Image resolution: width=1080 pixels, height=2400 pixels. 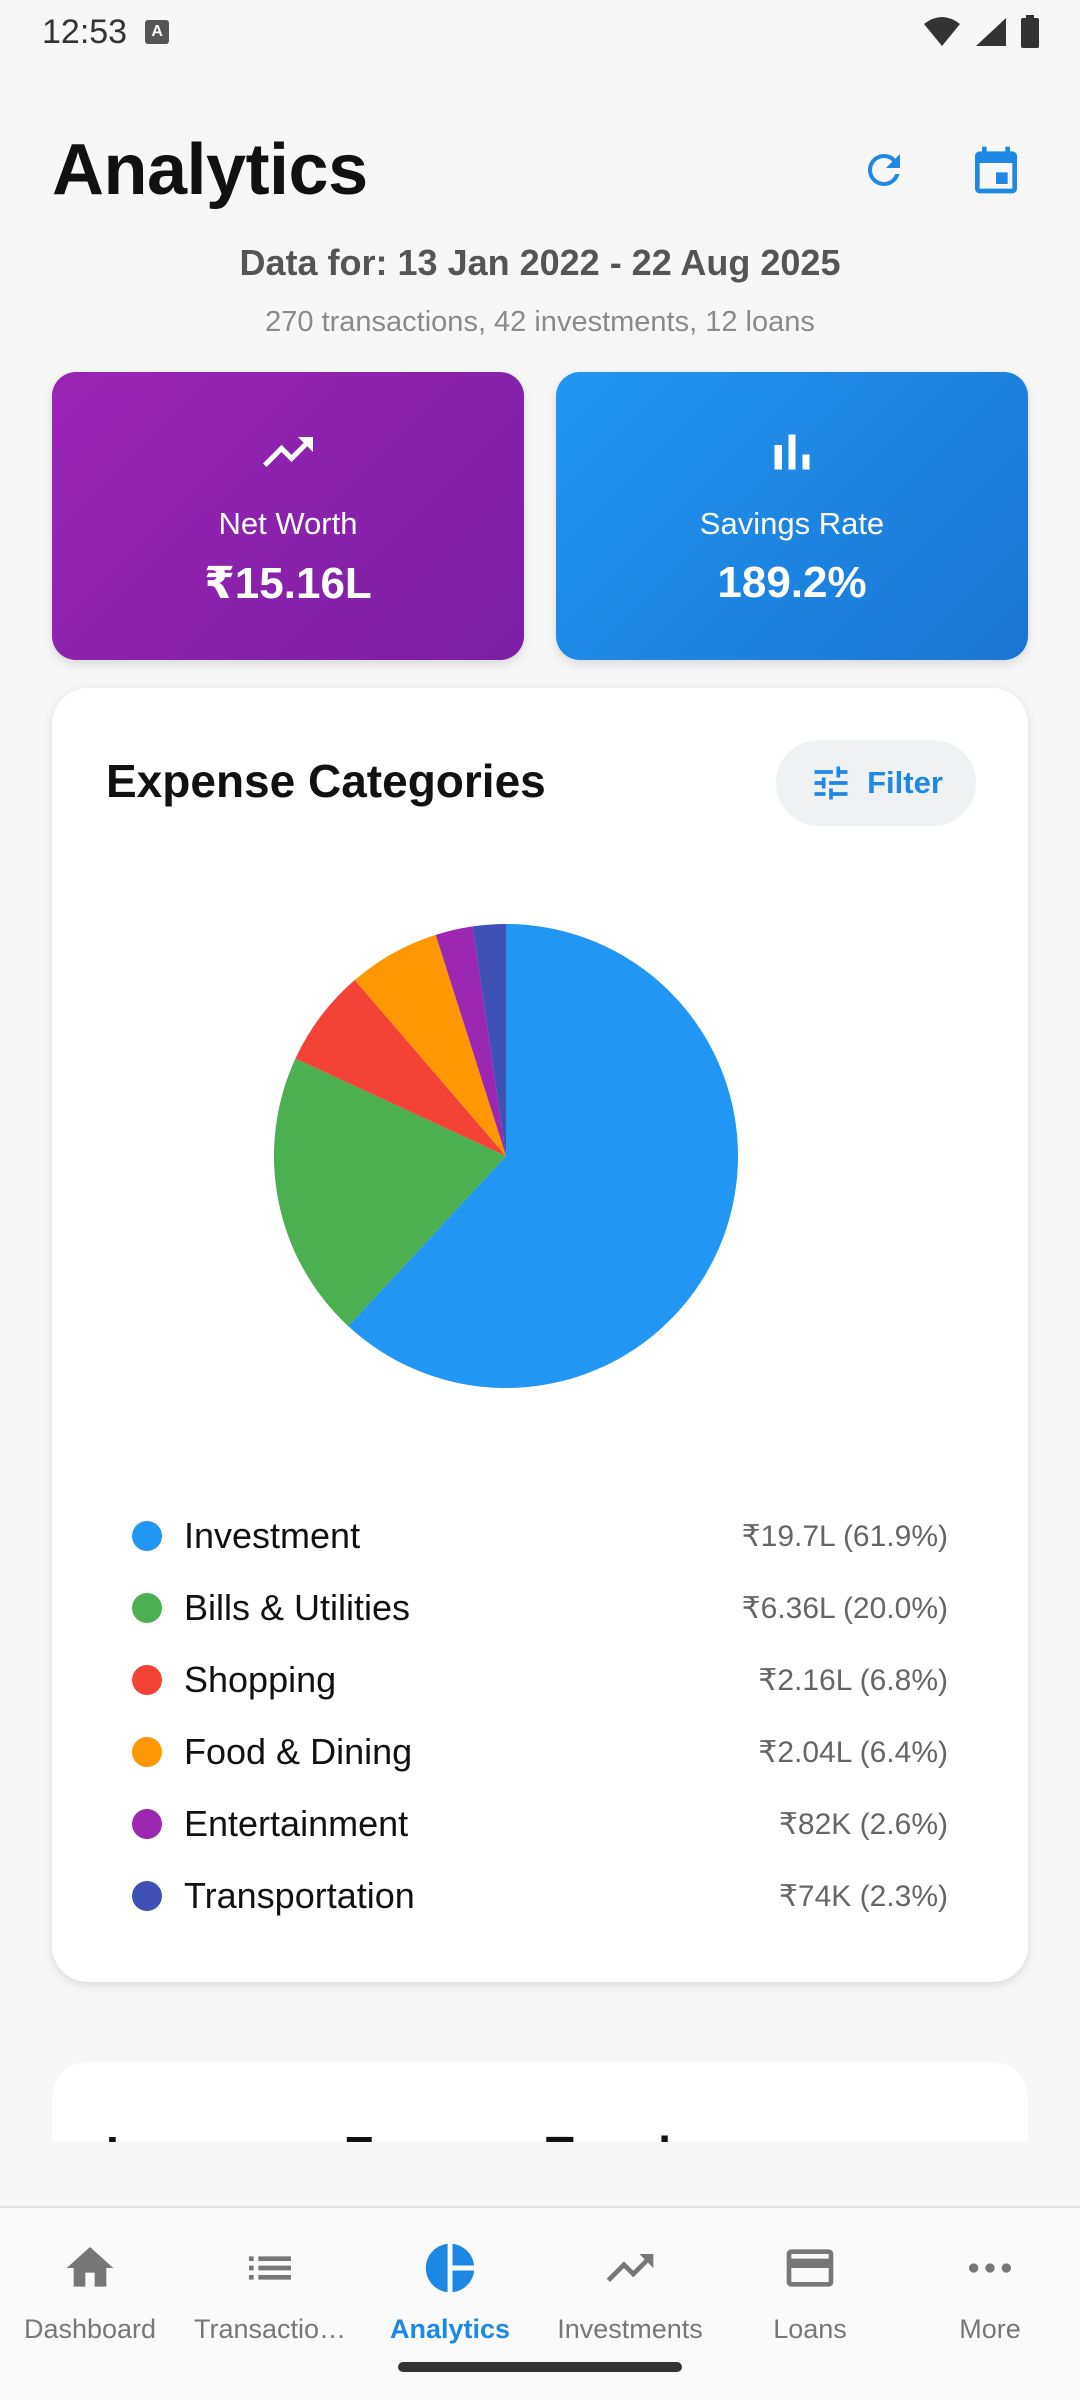 What do you see at coordinates (991, 32) in the screenshot?
I see `signal-icon` at bounding box center [991, 32].